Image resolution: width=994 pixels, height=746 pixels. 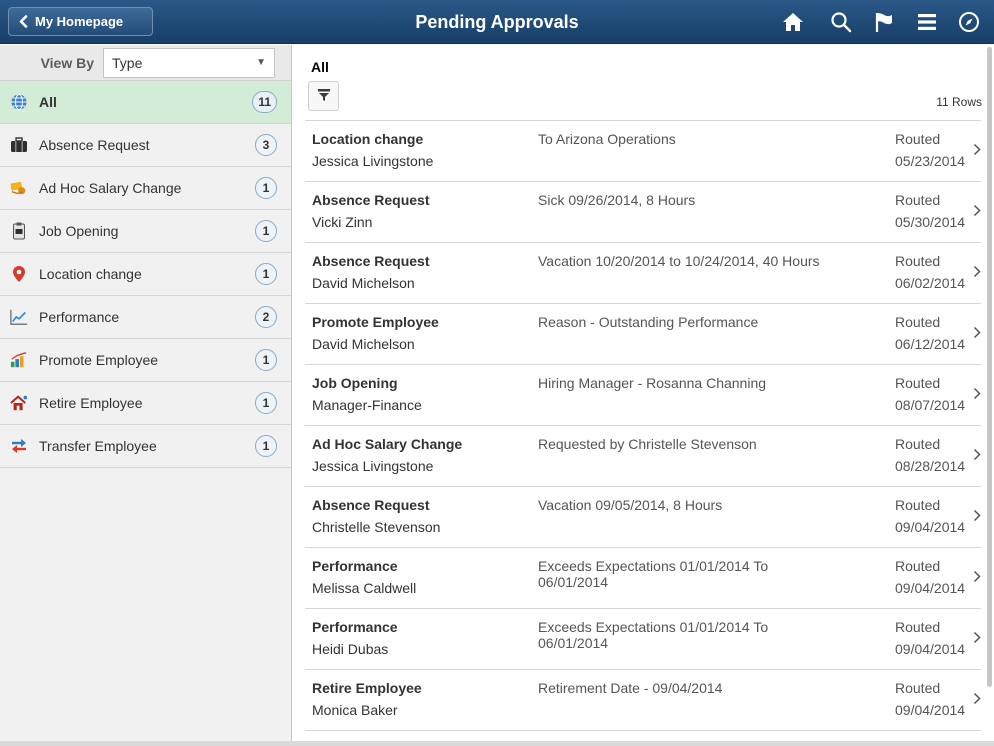 I want to click on line-chart-icon, so click(x=19, y=317).